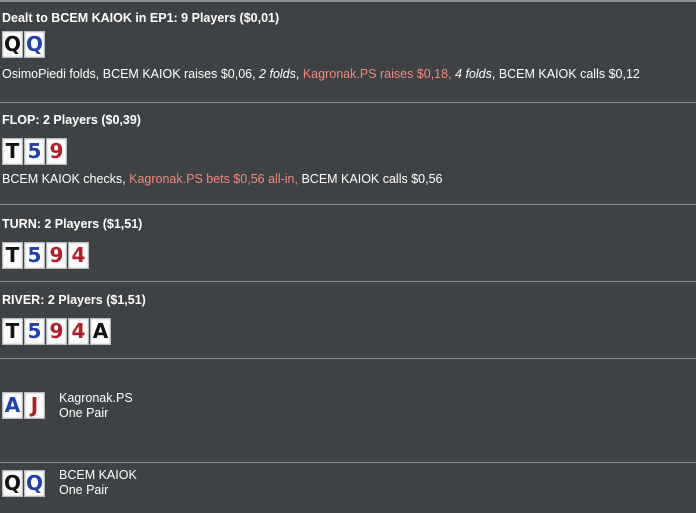 Image resolution: width=696 pixels, height=513 pixels. I want to click on turn-board-cards: T594, so click(349, 255).